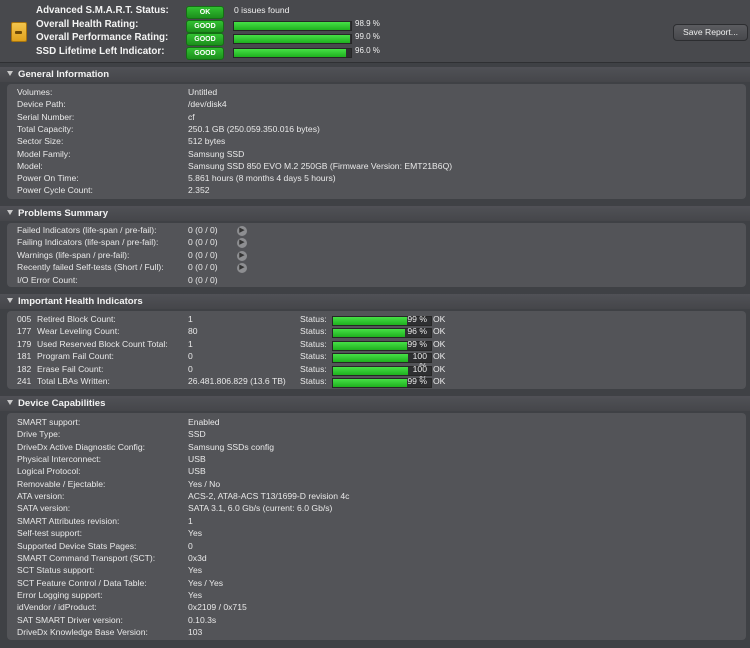 The height and width of the screenshot is (648, 750). Describe the element at coordinates (76, 319) in the screenshot. I see `attribute-name: Retired Block Count:` at that location.